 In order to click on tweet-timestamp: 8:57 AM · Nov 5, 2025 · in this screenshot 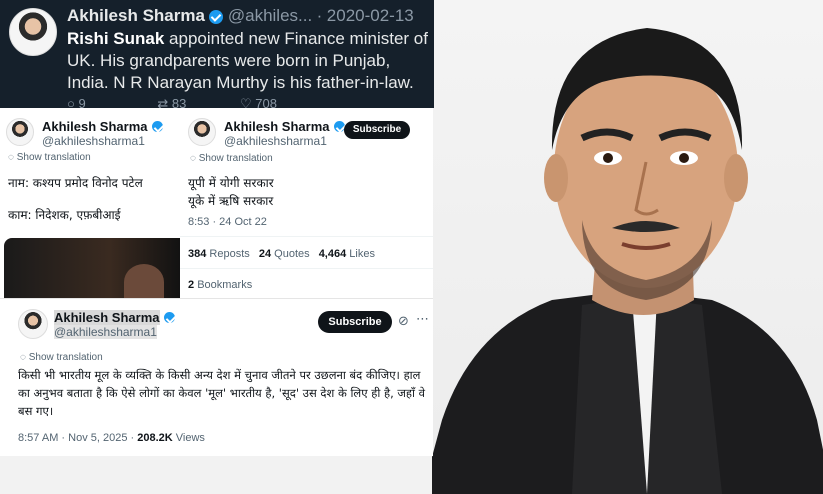, I will do `click(76, 438)`.